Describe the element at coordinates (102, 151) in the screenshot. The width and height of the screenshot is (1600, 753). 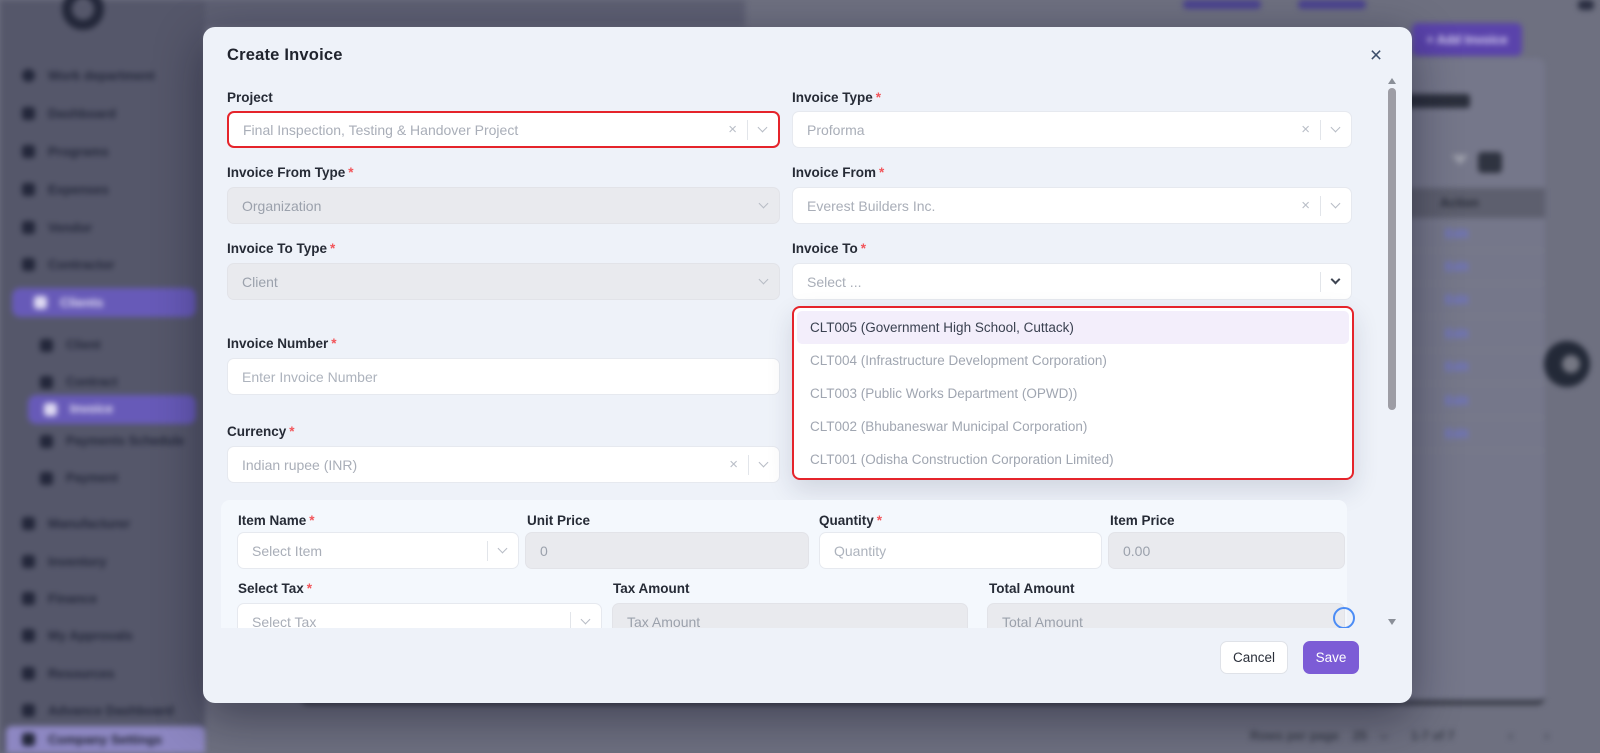
I see `sidebar-item-programs: Programs` at that location.